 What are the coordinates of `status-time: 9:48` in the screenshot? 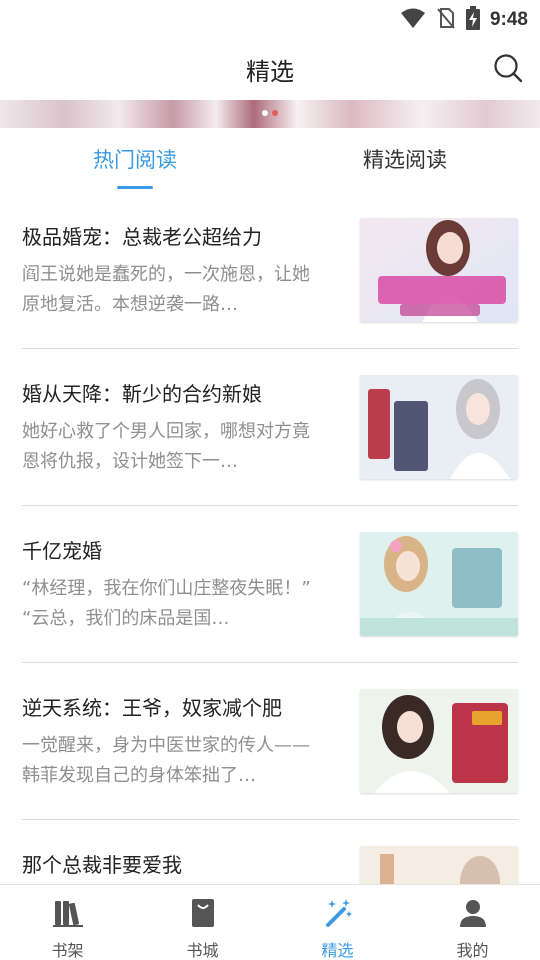 It's located at (508, 19).